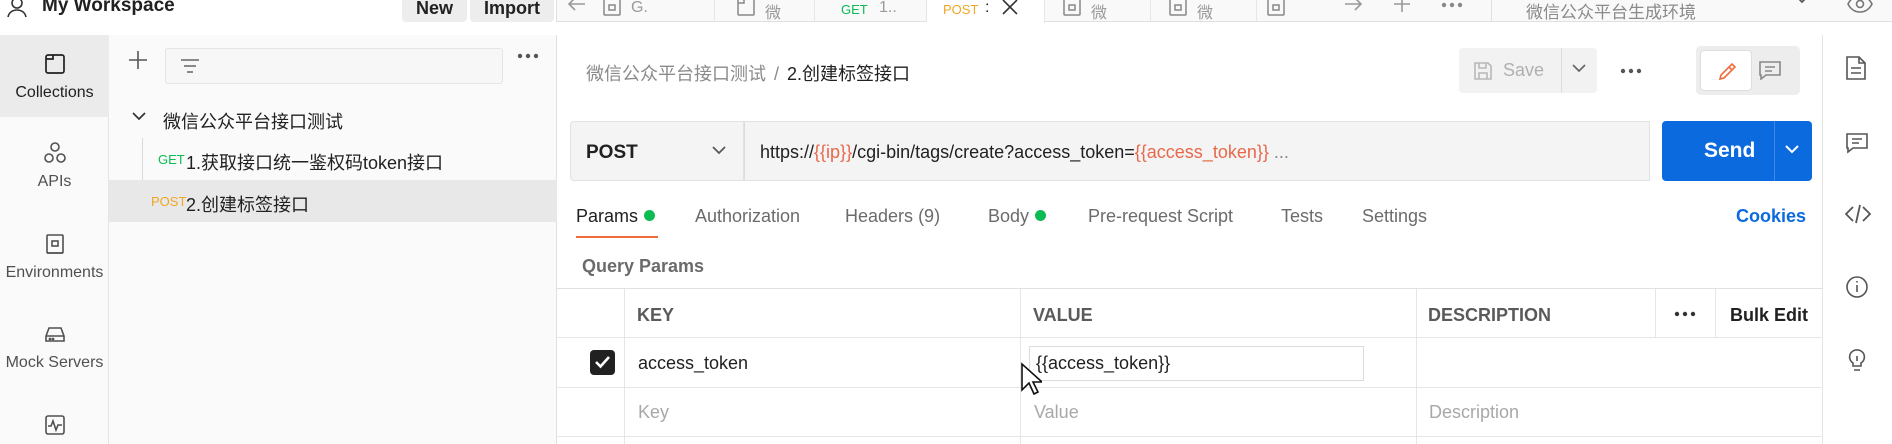 The width and height of the screenshot is (1892, 444). What do you see at coordinates (1769, 315) in the screenshot?
I see `bulk-edit-button: Bulk Edit` at bounding box center [1769, 315].